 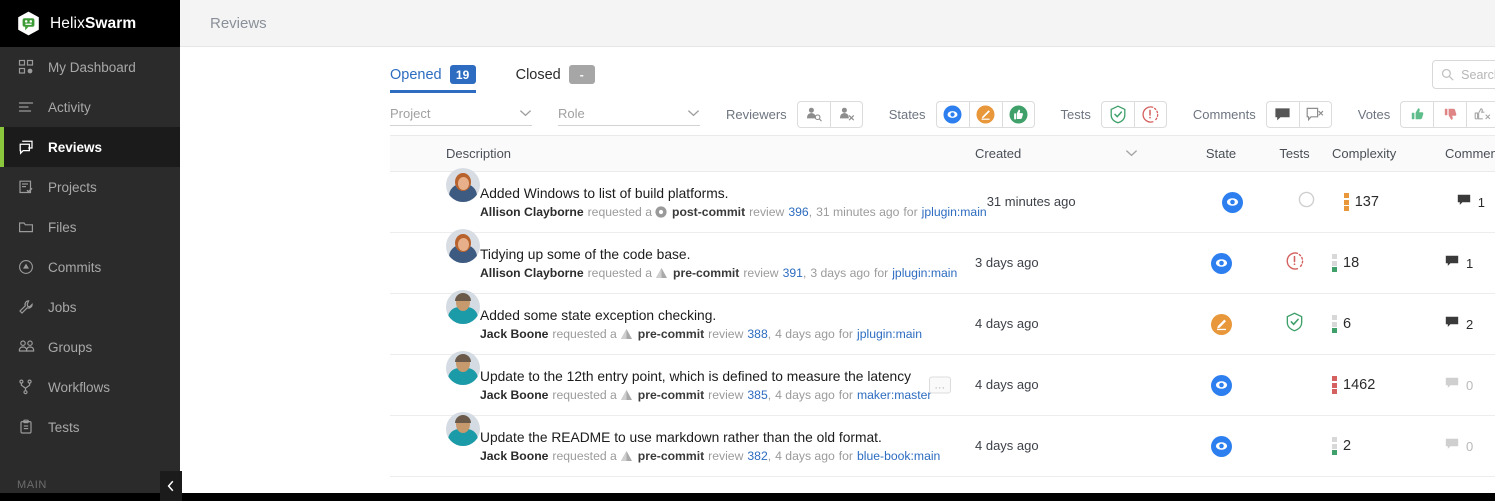 I want to click on dashboard-icon, so click(x=26, y=67).